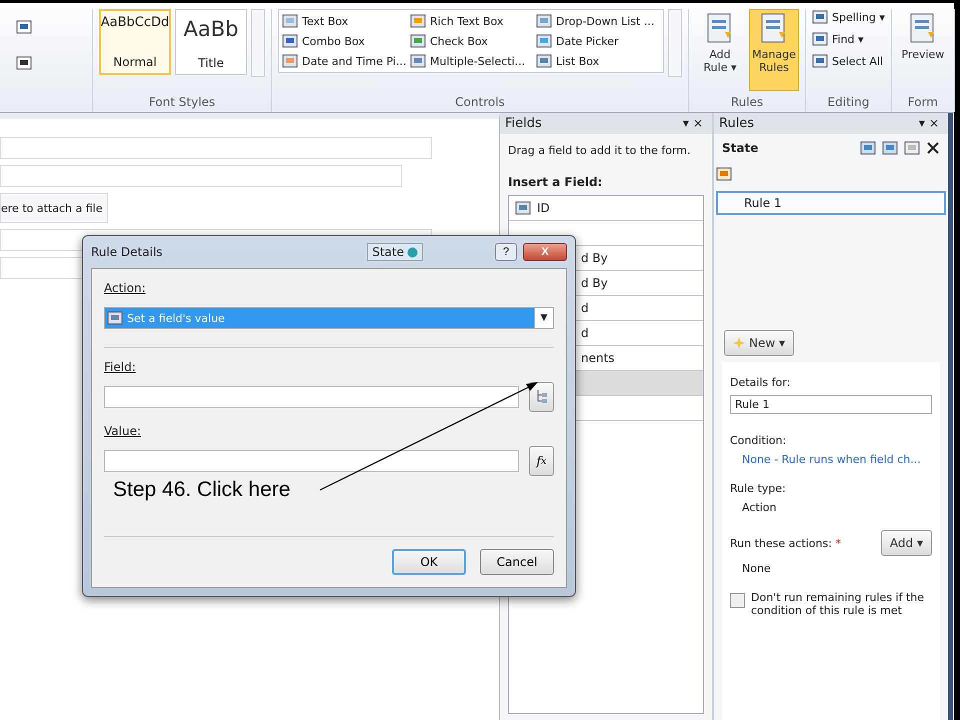  I want to click on section-label: Insert a Field:, so click(555, 182).